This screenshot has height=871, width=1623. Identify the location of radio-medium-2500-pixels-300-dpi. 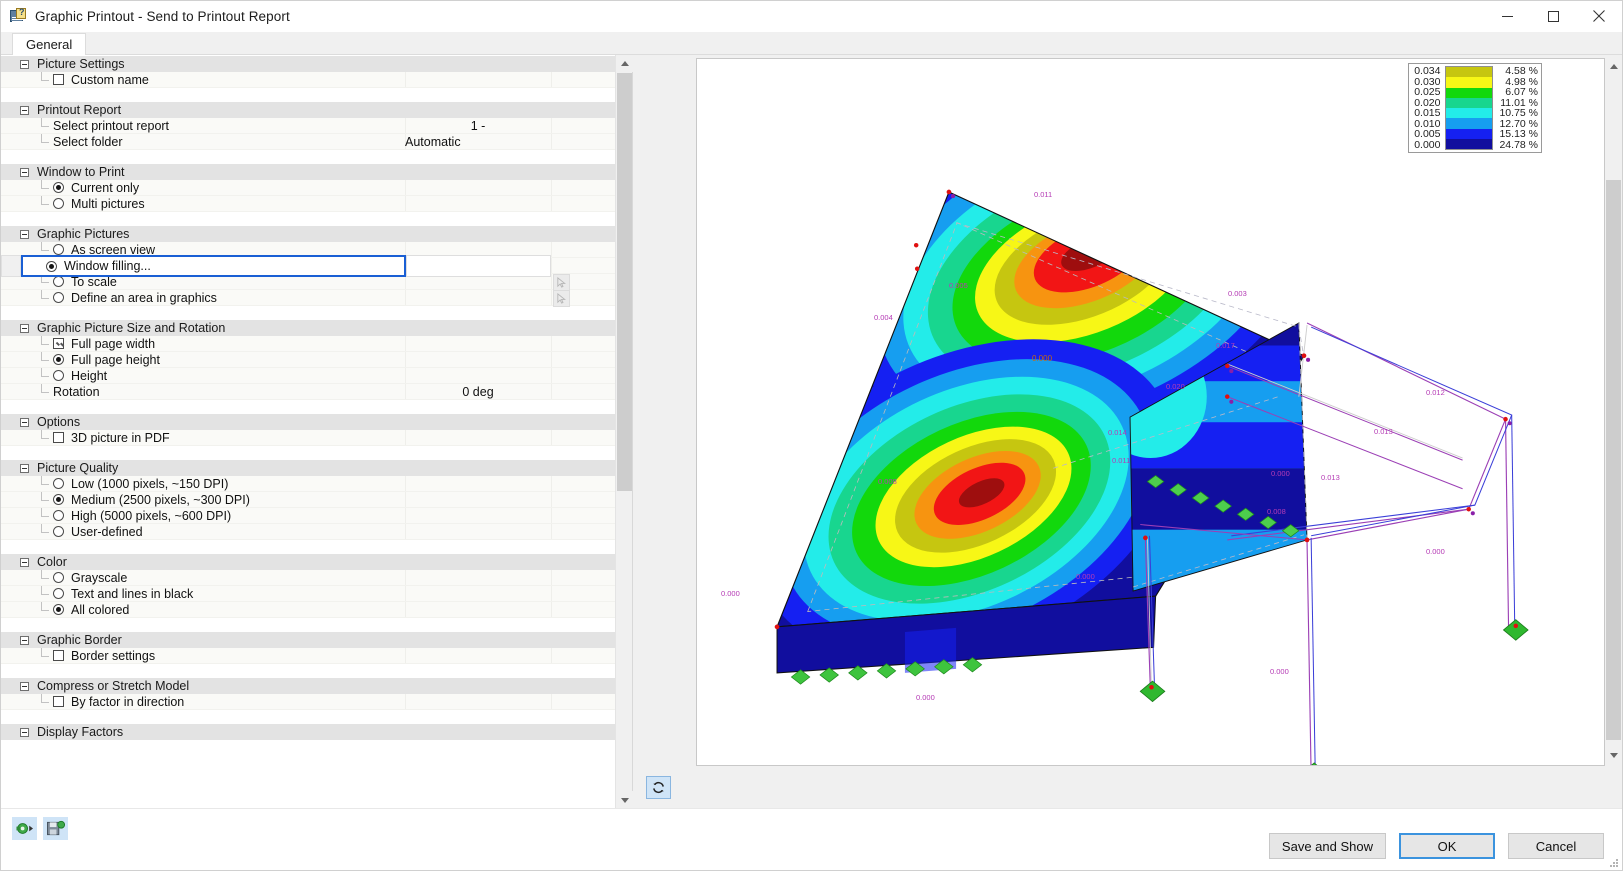
(58, 499).